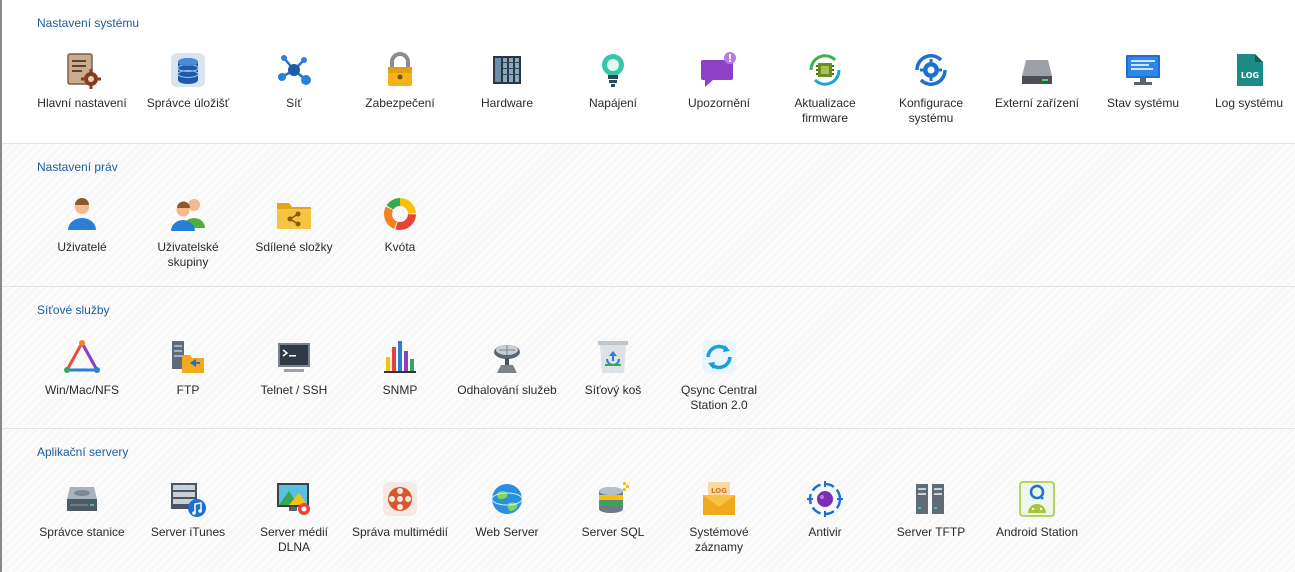 This screenshot has height=572, width=1295. Describe the element at coordinates (825, 110) in the screenshot. I see `app-tile-label: Aktualizace firmware` at that location.